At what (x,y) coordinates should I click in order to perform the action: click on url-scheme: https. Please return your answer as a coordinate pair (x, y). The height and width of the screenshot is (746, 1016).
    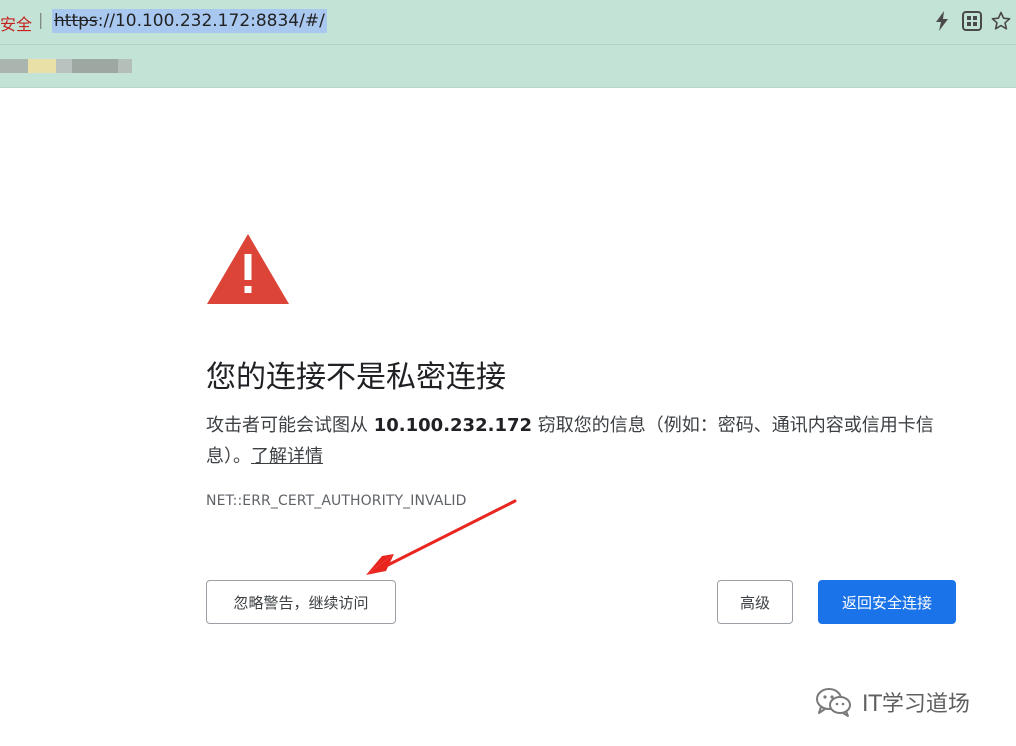
    Looking at the image, I should click on (76, 21).